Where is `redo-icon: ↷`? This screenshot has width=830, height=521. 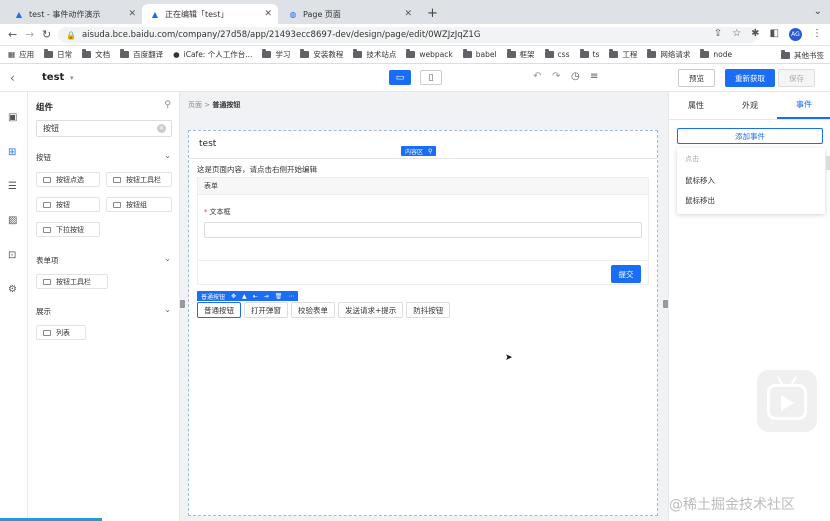 redo-icon: ↷ is located at coordinates (556, 76).